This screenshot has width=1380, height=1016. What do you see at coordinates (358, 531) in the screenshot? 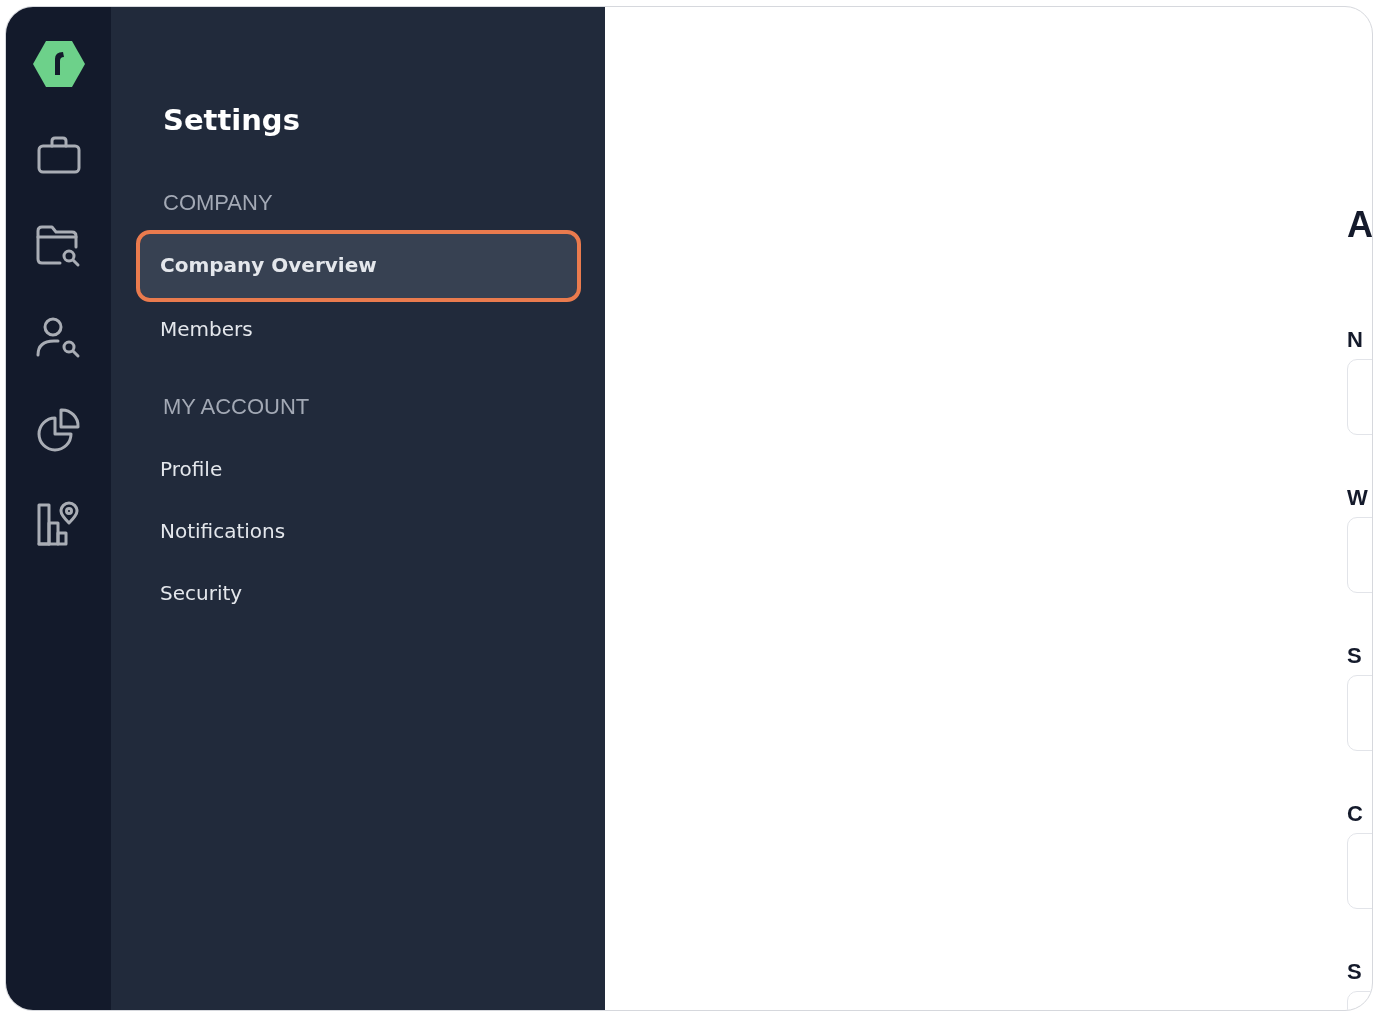
I see `settings-nav-item: Notifications` at bounding box center [358, 531].